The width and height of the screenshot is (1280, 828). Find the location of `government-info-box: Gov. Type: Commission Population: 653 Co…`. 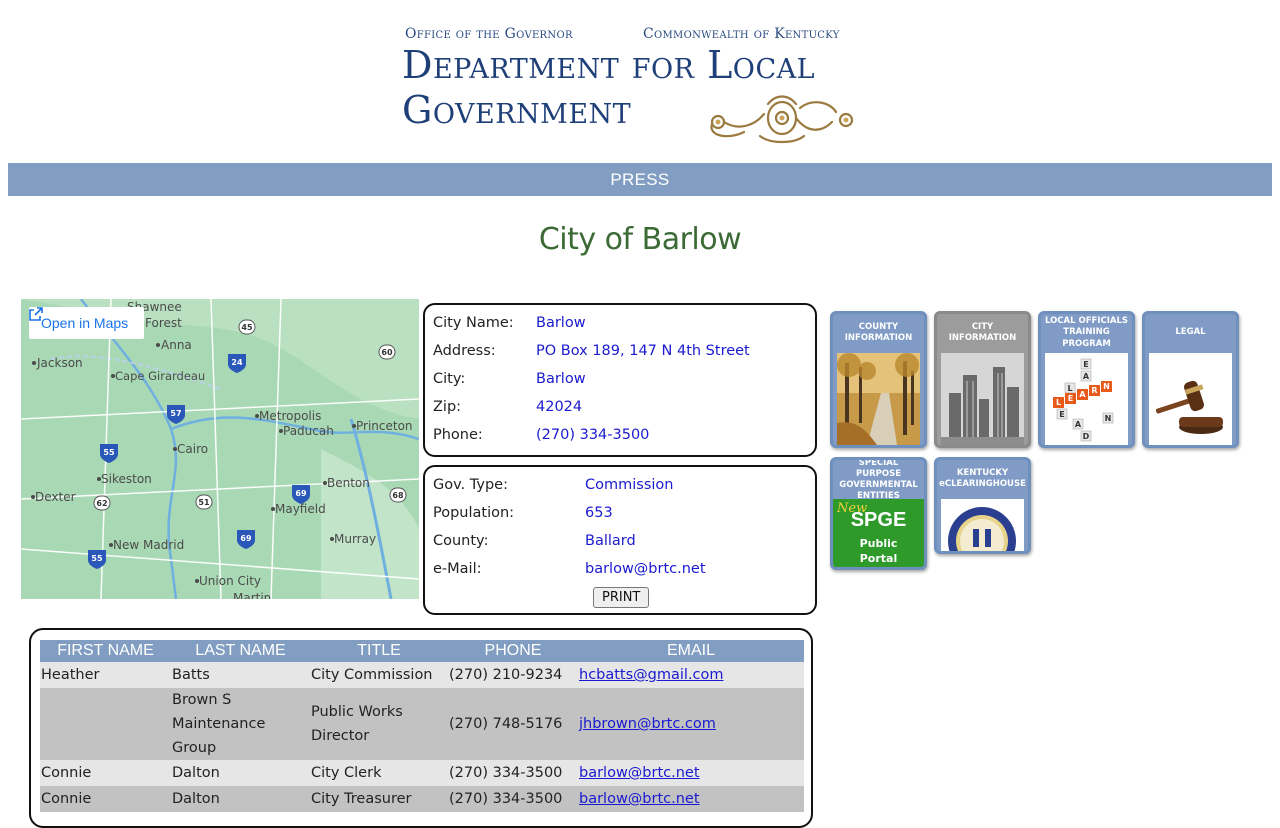

government-info-box: Gov. Type: Commission Population: 653 Co… is located at coordinates (620, 540).